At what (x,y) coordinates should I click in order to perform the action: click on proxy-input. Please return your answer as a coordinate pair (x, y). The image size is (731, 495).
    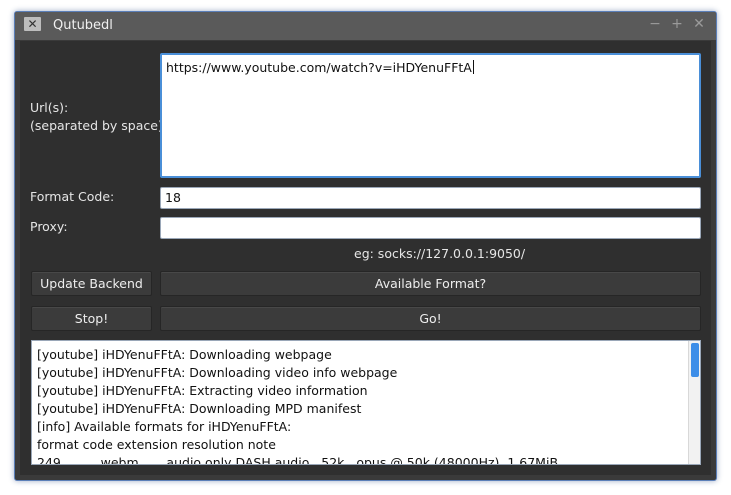
    Looking at the image, I should click on (430, 228).